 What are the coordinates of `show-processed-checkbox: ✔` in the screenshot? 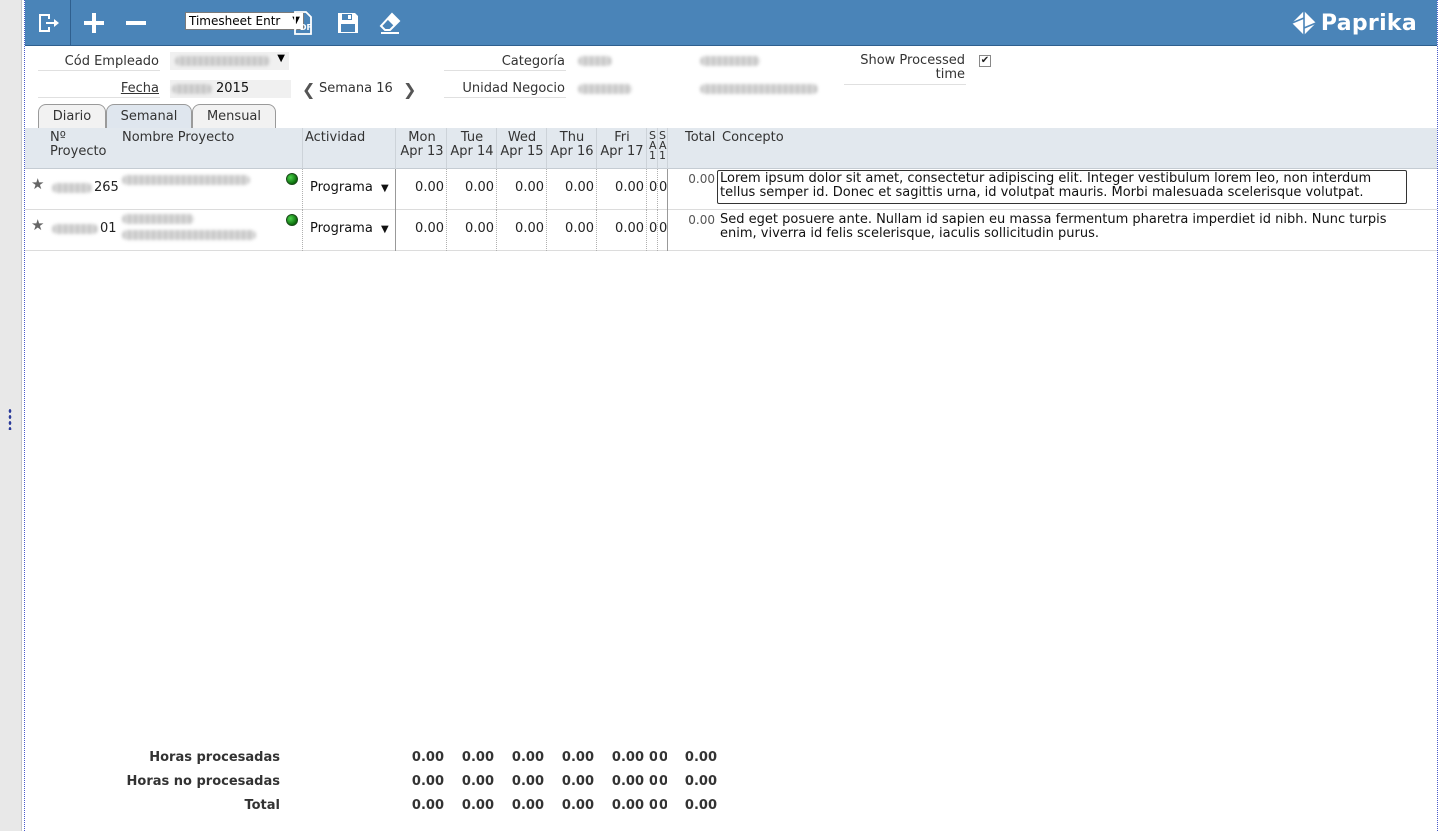 It's located at (985, 61).